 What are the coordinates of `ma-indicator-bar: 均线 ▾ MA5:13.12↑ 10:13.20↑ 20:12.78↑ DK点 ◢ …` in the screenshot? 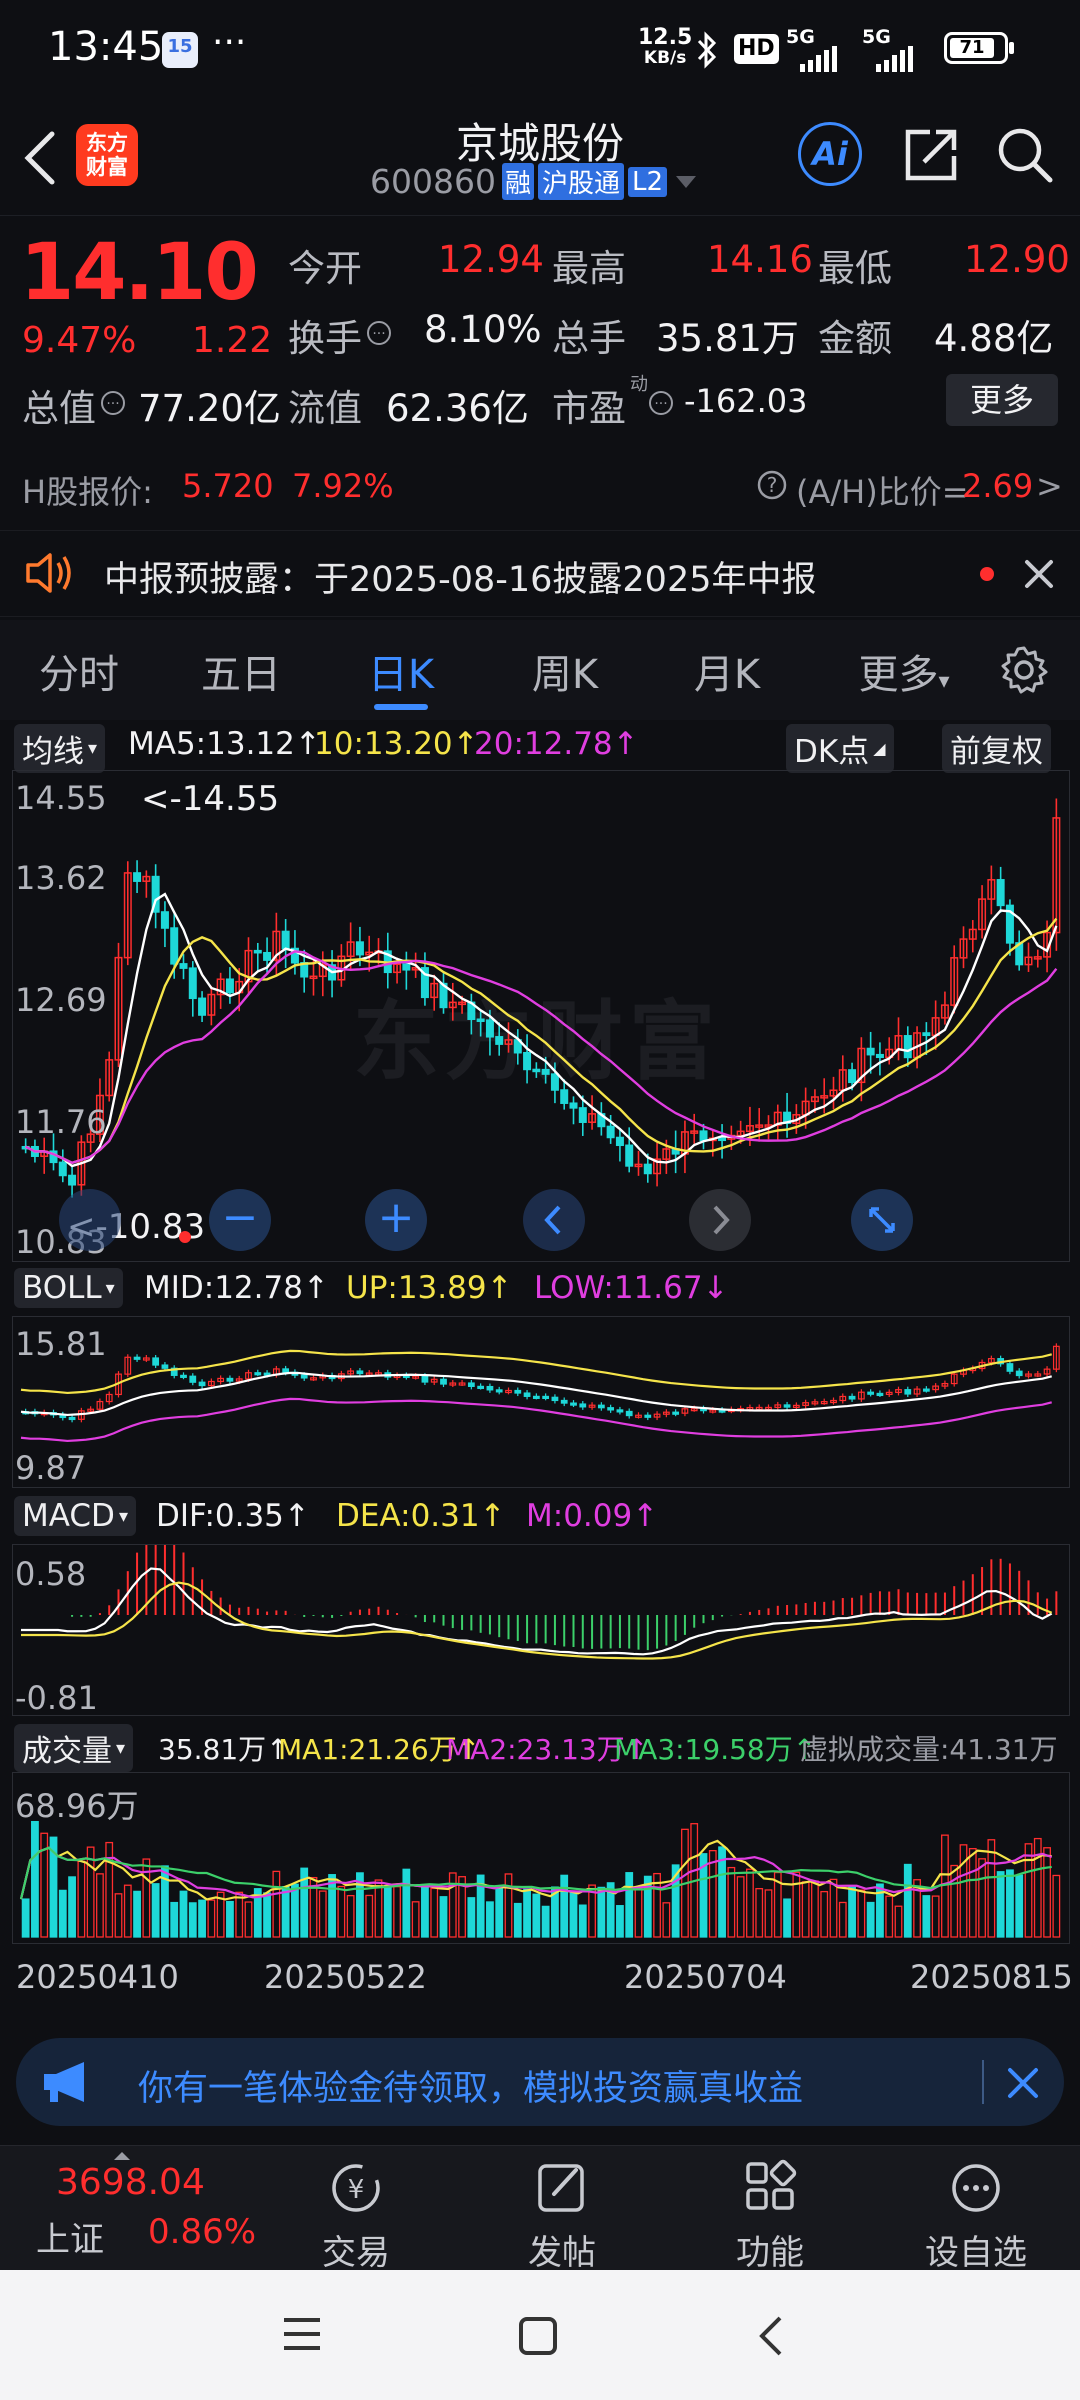 It's located at (540, 747).